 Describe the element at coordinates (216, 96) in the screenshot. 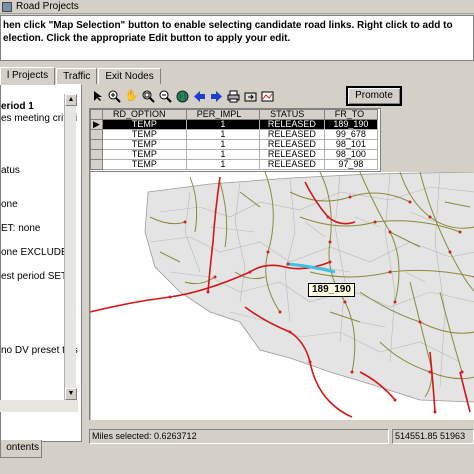

I see `forward-arrow-icon` at that location.